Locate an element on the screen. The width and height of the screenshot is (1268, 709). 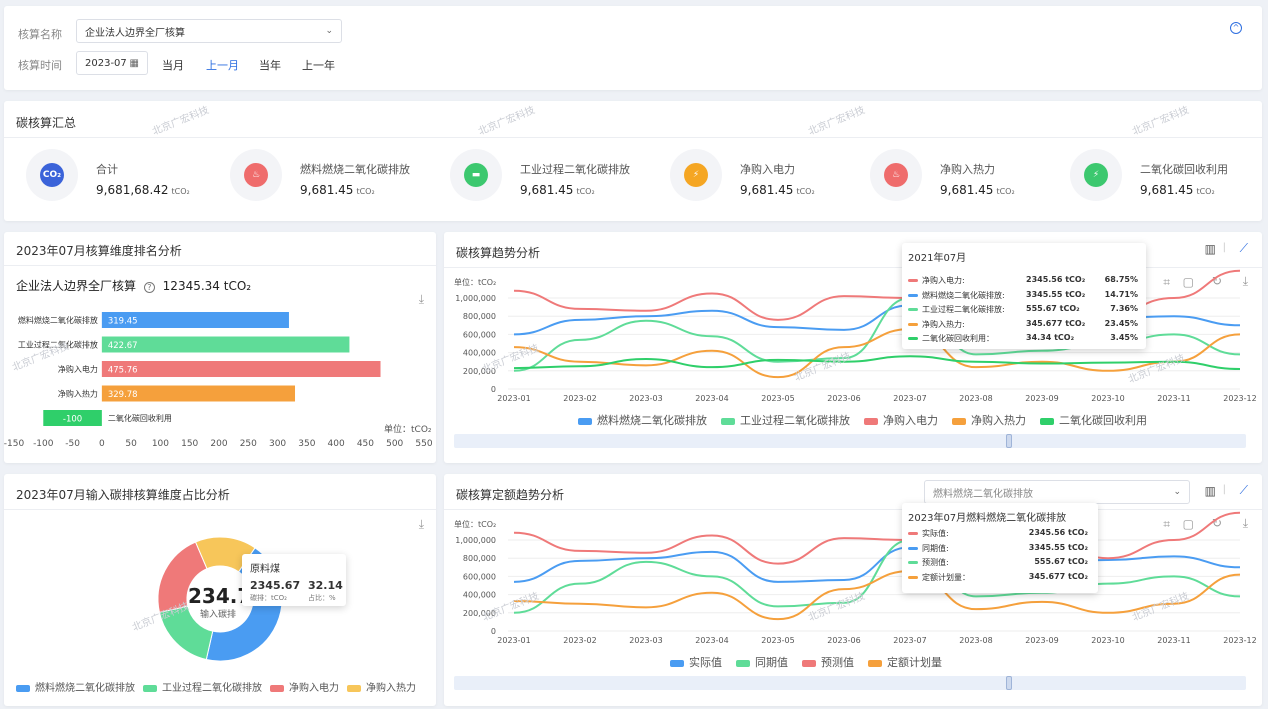
x-tick-label: 2023-11 is located at coordinates (1173, 398).